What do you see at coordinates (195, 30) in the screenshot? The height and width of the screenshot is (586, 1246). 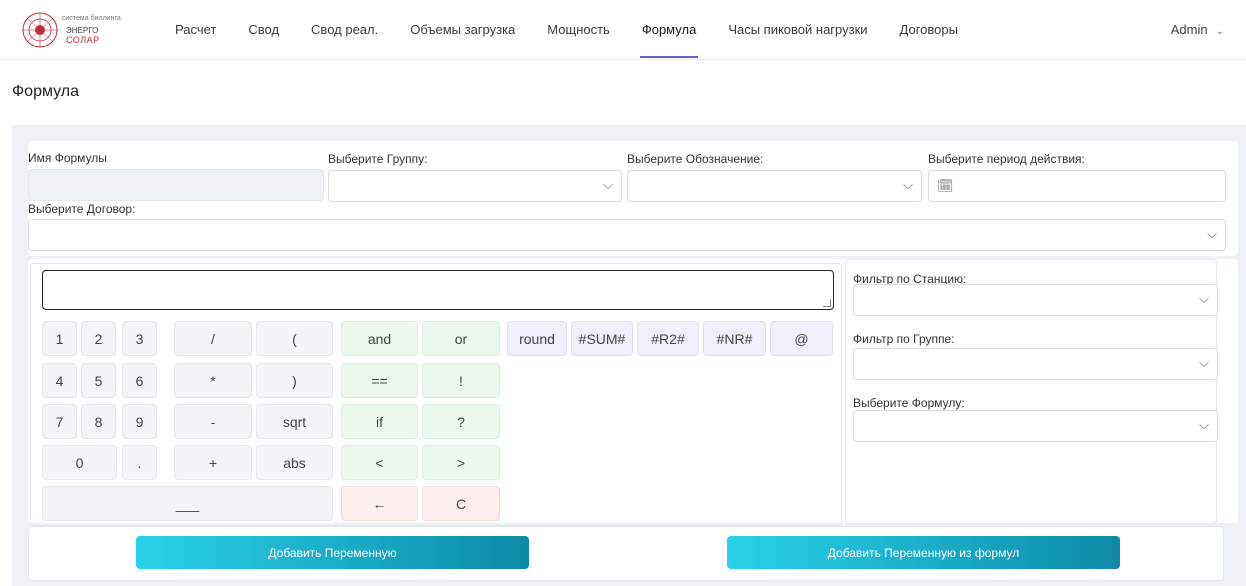 I see `nav-raschet: Расчет` at bounding box center [195, 30].